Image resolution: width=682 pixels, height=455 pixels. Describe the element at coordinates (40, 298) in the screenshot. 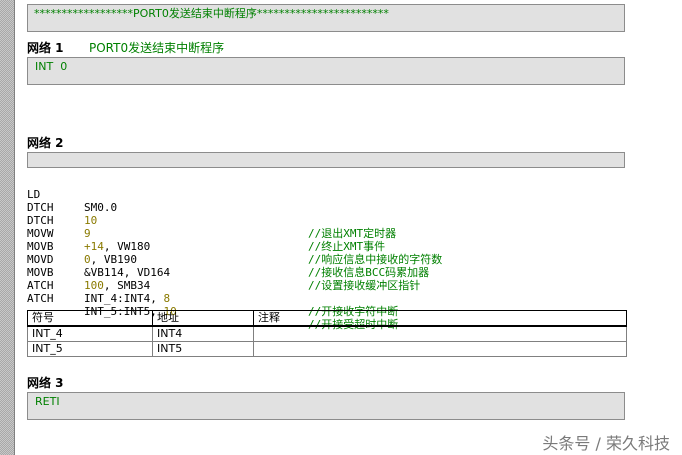

I see `code-op: ATCH` at that location.